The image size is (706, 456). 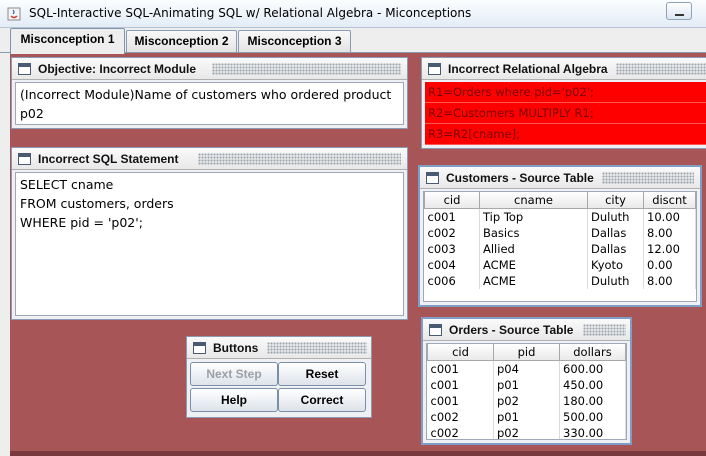 I want to click on java-app-icon, so click(x=14, y=14).